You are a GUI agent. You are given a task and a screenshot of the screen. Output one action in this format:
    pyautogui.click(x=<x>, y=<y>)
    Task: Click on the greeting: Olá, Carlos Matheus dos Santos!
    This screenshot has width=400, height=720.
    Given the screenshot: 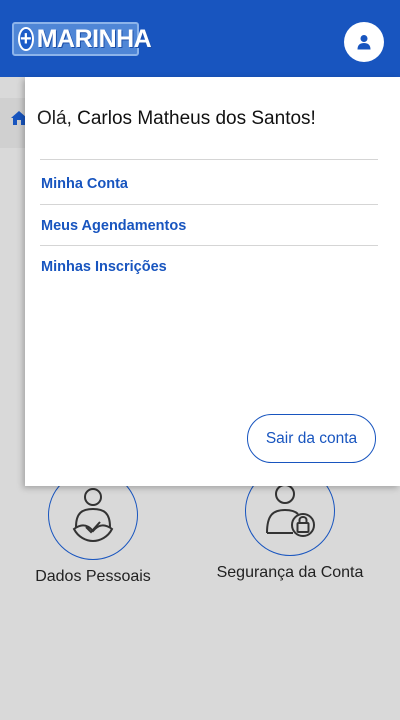 What is the action you would take?
    pyautogui.click(x=176, y=119)
    